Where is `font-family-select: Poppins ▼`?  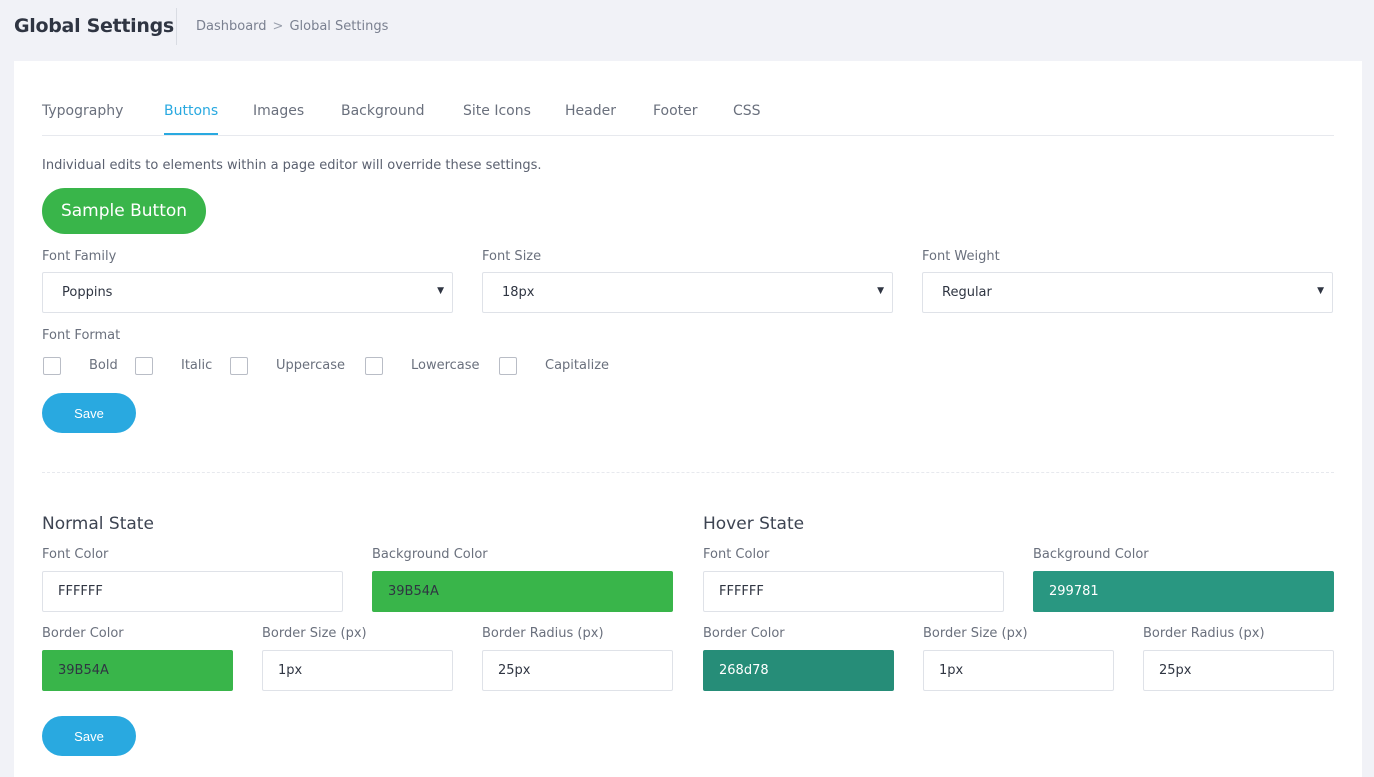
font-family-select: Poppins ▼ is located at coordinates (247, 292).